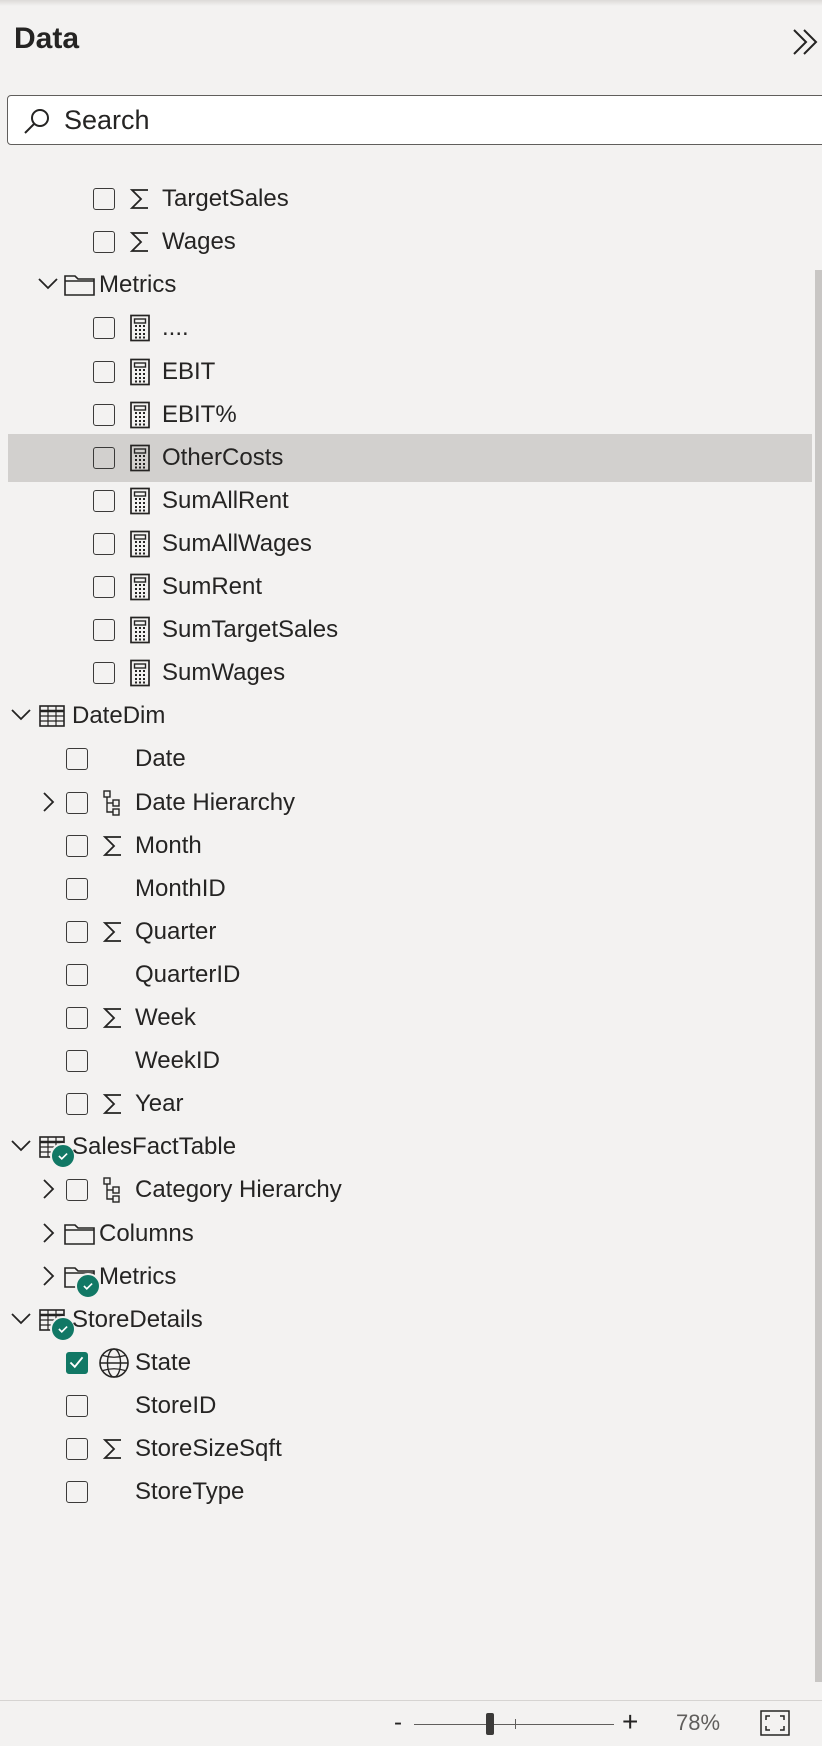  Describe the element at coordinates (410, 932) in the screenshot. I see `tree-row: Quarter` at that location.